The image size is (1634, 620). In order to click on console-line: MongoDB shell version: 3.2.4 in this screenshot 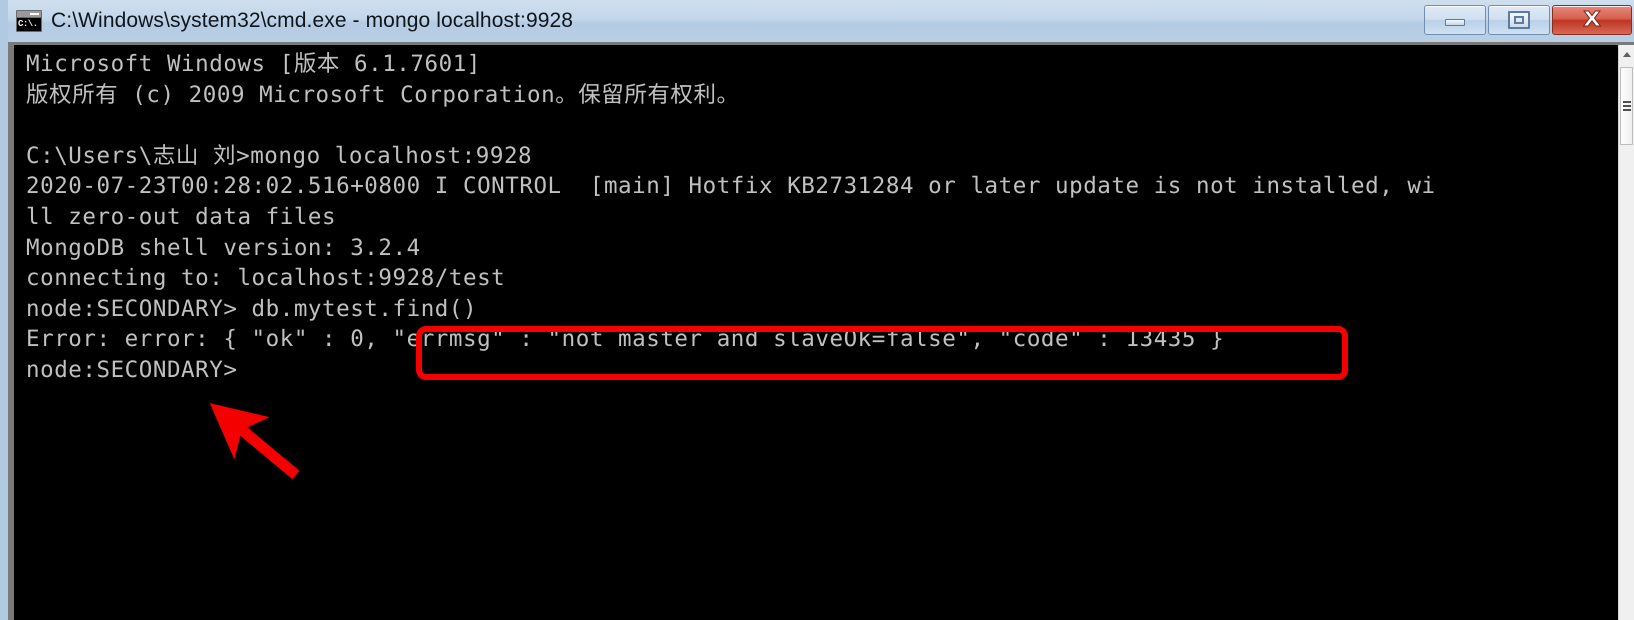, I will do `click(223, 247)`.